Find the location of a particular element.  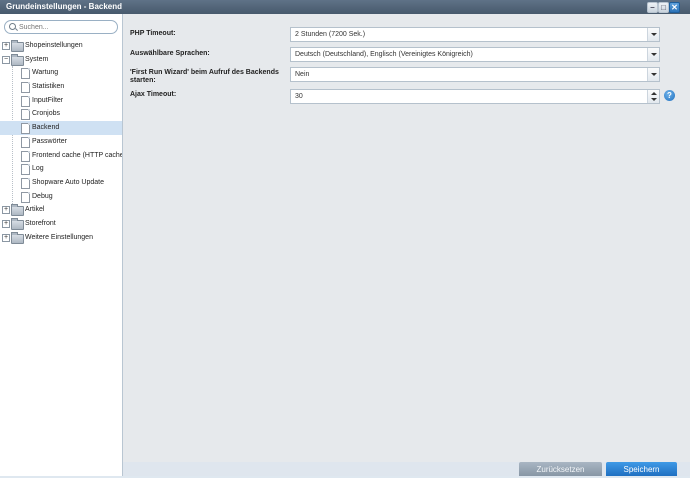

tree-node-statistiken: Statistiken is located at coordinates (61, 87).